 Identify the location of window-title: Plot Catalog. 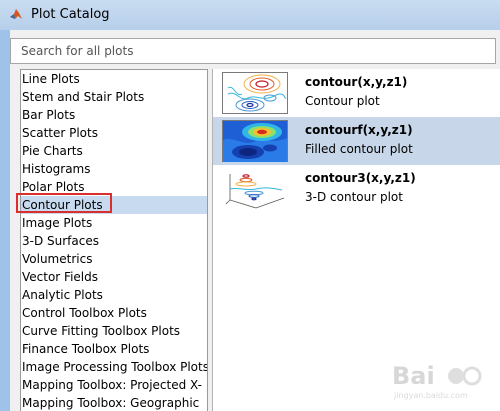
(70, 14).